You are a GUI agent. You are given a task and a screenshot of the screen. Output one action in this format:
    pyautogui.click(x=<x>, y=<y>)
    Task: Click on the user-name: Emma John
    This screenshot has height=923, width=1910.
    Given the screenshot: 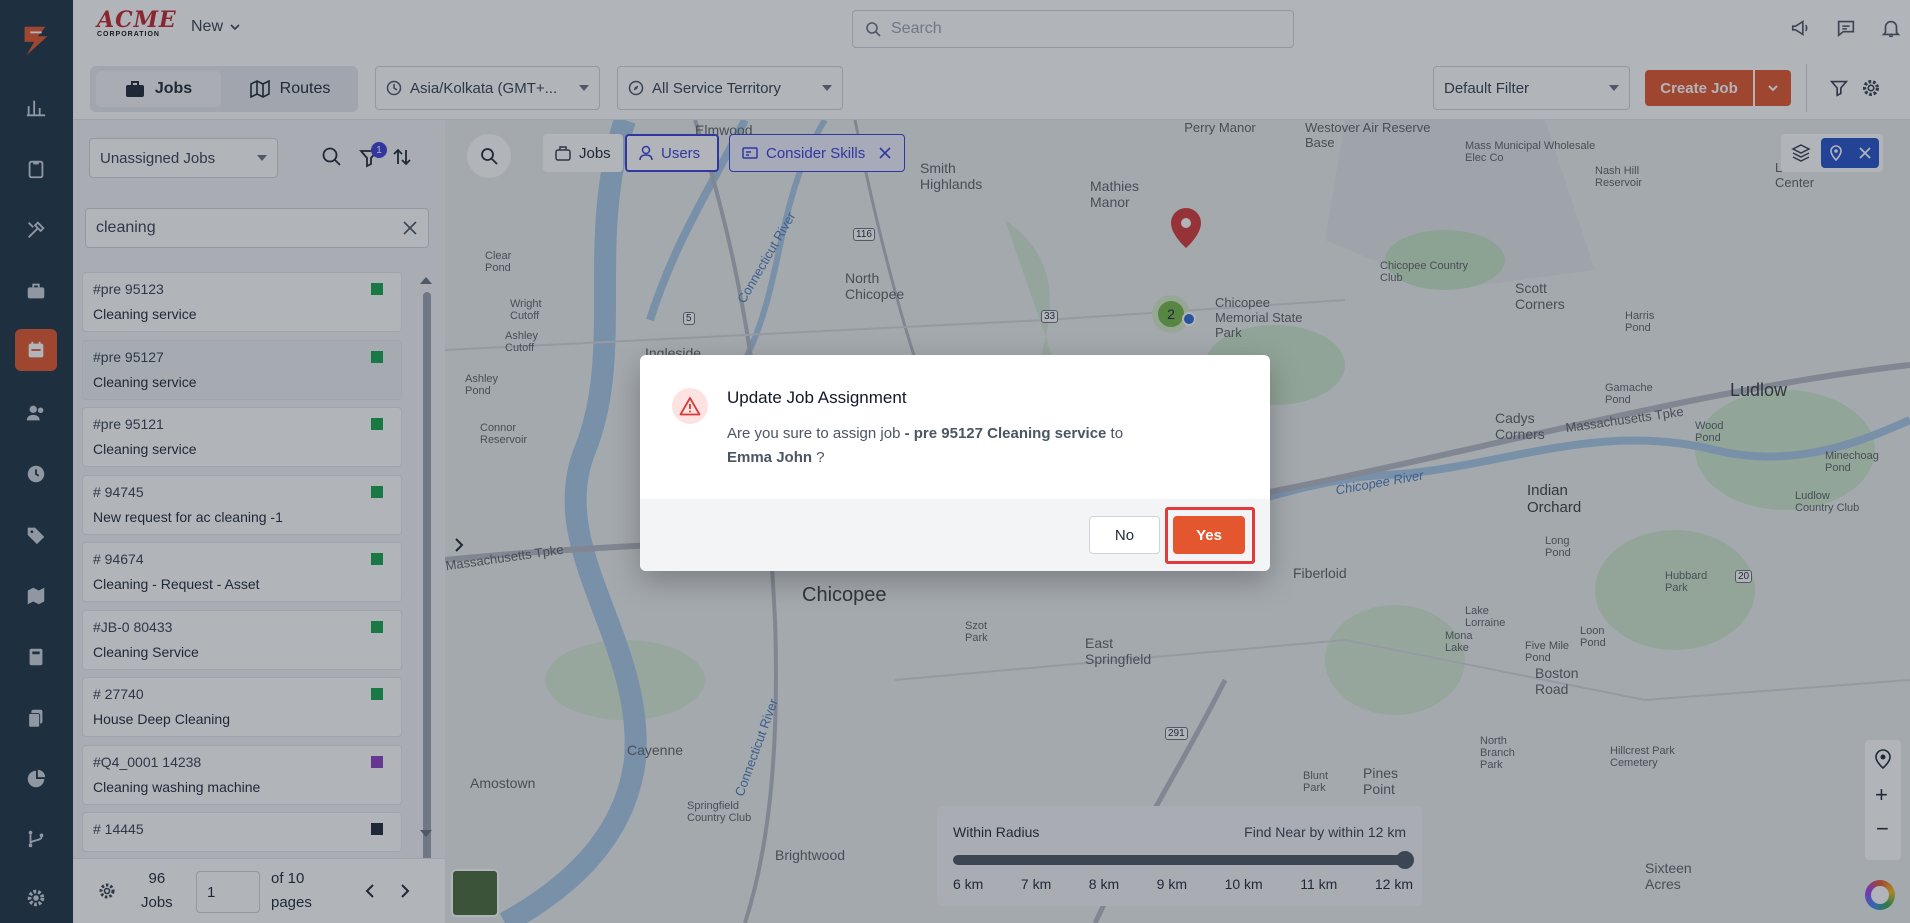 What is the action you would take?
    pyautogui.click(x=770, y=457)
    